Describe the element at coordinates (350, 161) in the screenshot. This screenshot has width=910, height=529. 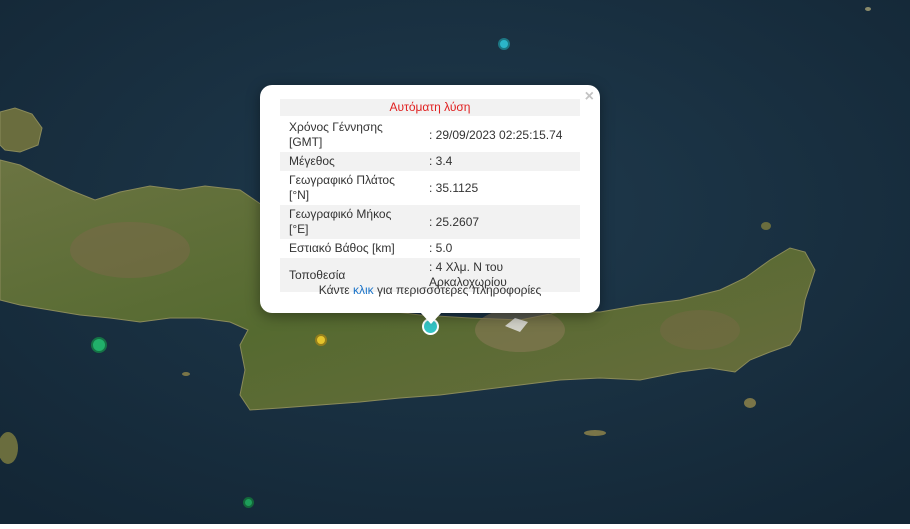
I see `row-label: Μέγεθος` at that location.